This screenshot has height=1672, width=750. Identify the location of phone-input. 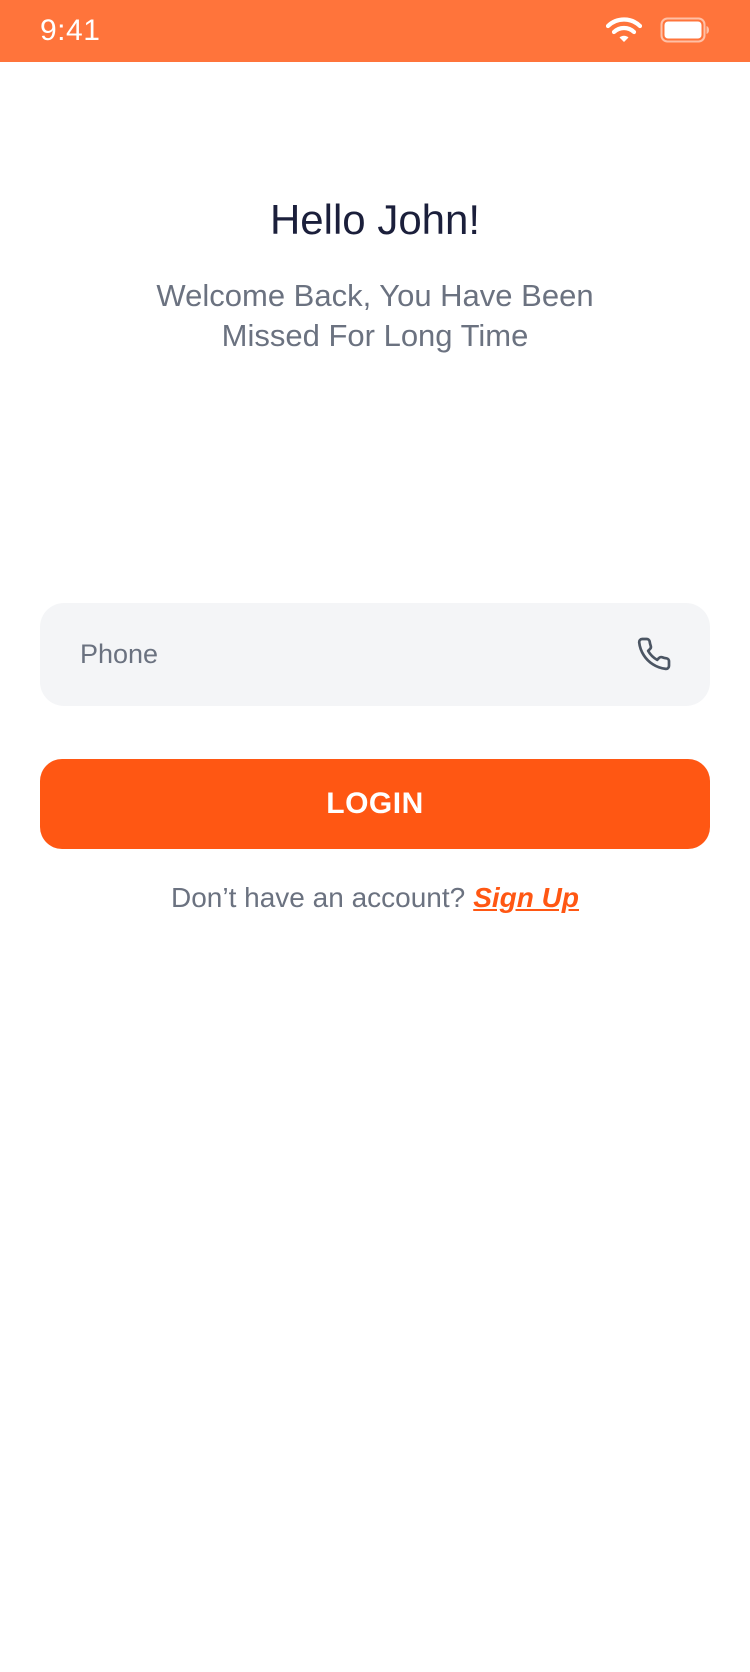
(340, 654).